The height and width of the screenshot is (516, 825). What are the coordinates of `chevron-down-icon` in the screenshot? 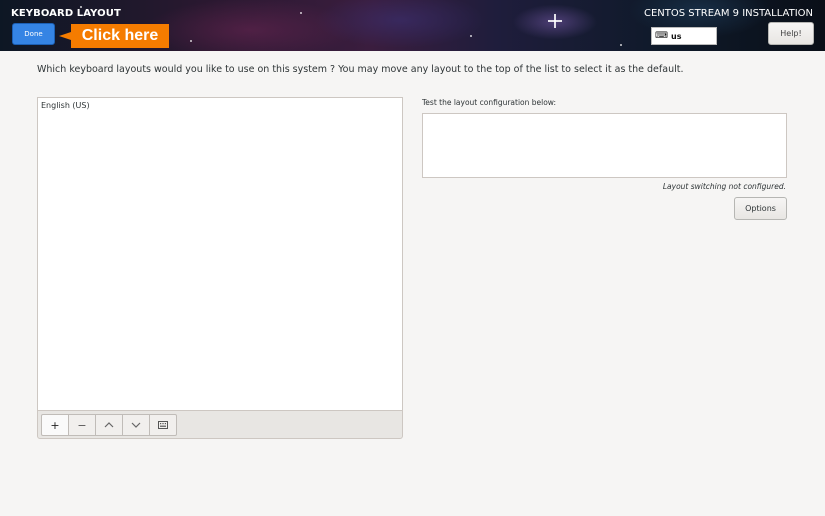 It's located at (136, 425).